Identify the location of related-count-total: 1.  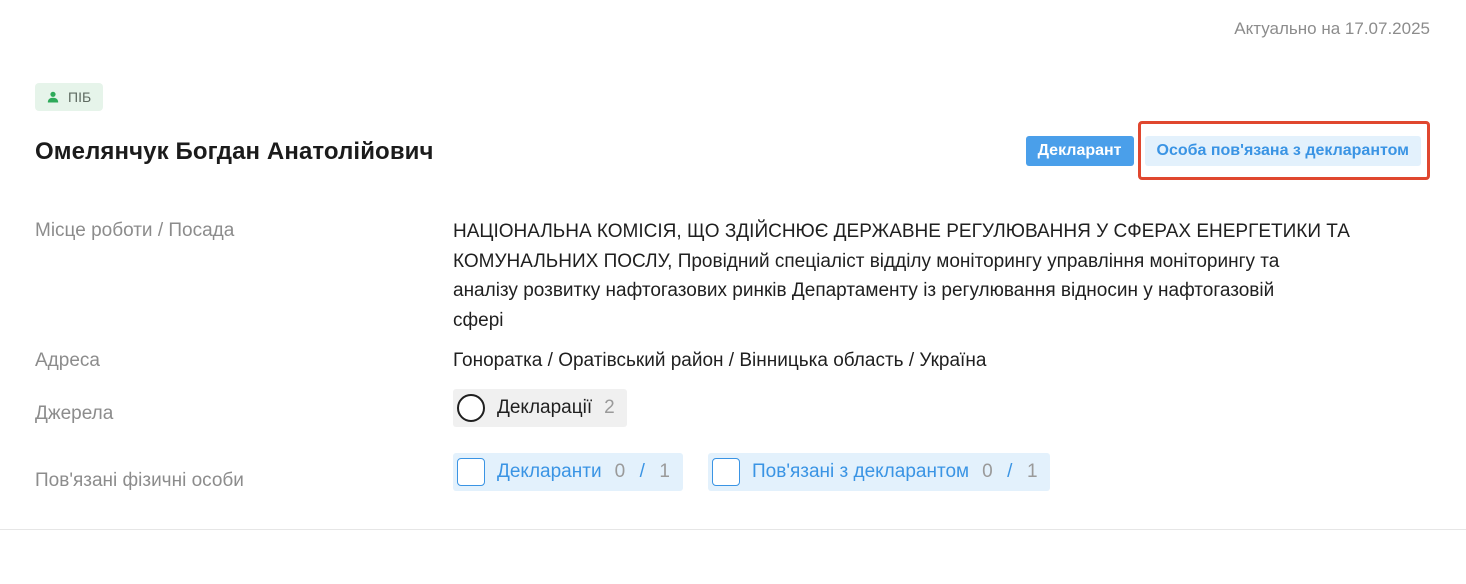
(1032, 471).